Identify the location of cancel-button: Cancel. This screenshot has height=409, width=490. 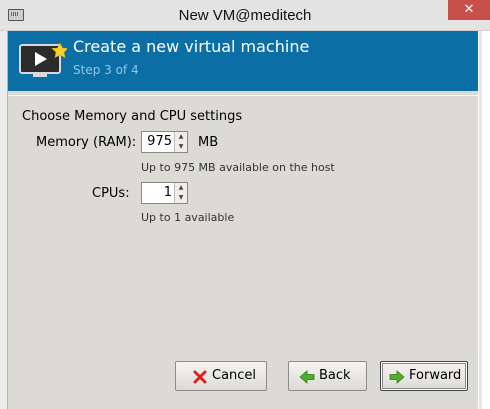
(221, 376).